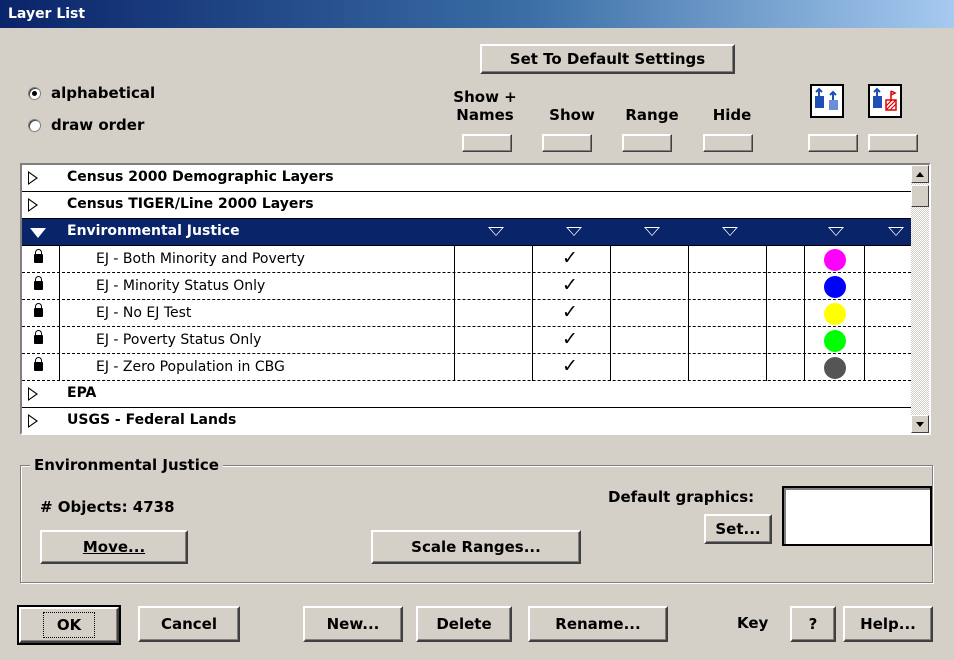 Image resolution: width=954 pixels, height=660 pixels. I want to click on scroll-down-button, so click(920, 424).